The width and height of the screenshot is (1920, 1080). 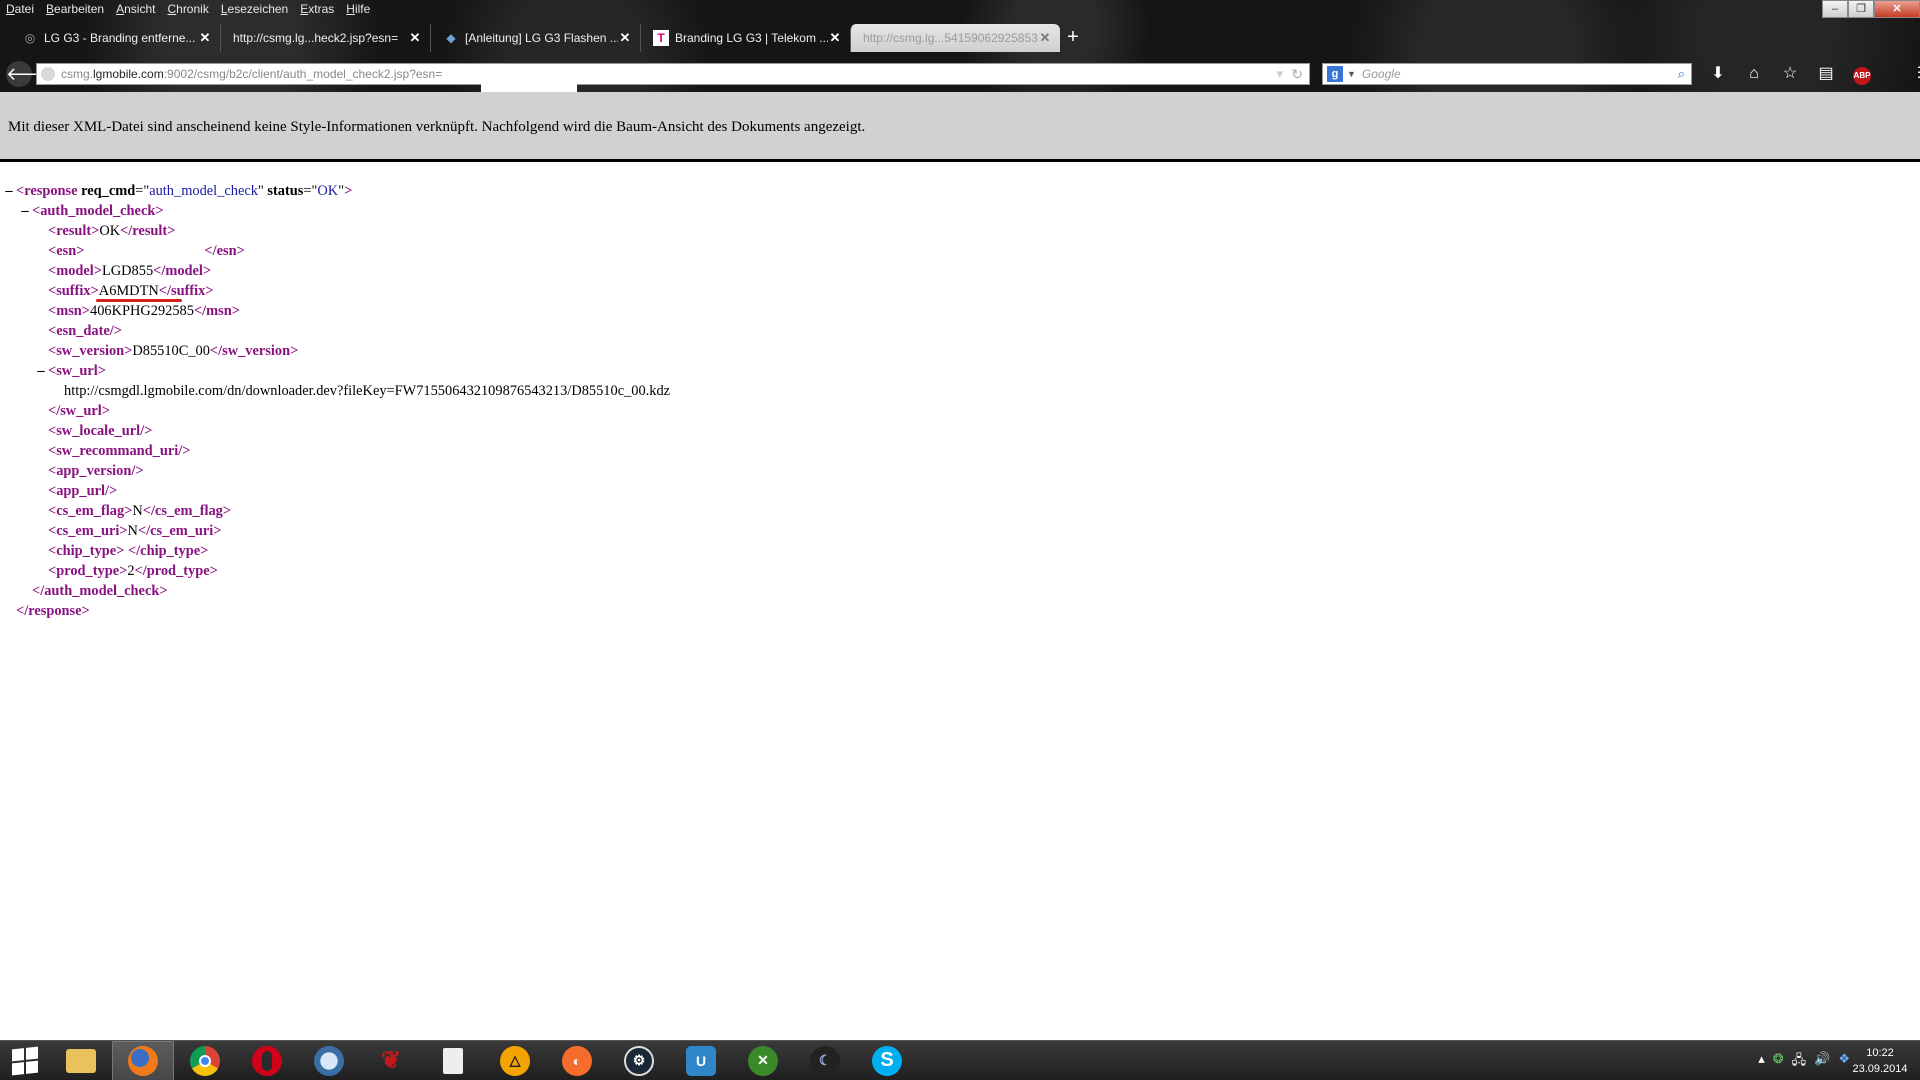 What do you see at coordinates (20, 10) in the screenshot?
I see `menu-datei: Datei` at bounding box center [20, 10].